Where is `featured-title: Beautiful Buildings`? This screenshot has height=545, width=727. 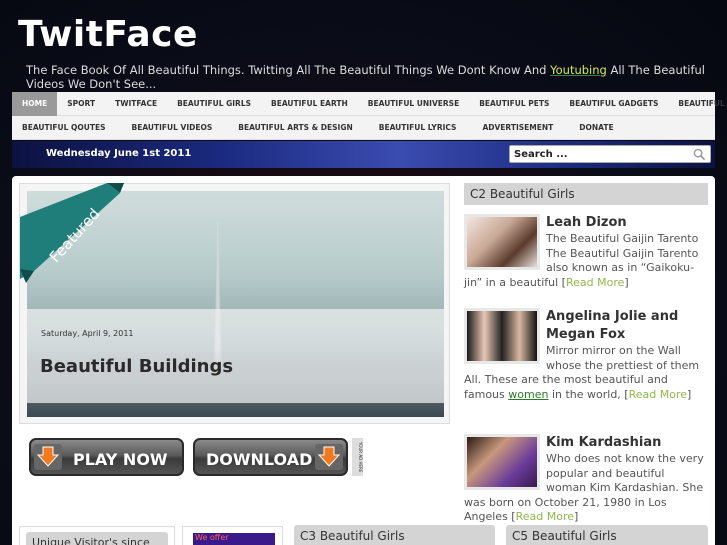 featured-title: Beautiful Buildings is located at coordinates (136, 366).